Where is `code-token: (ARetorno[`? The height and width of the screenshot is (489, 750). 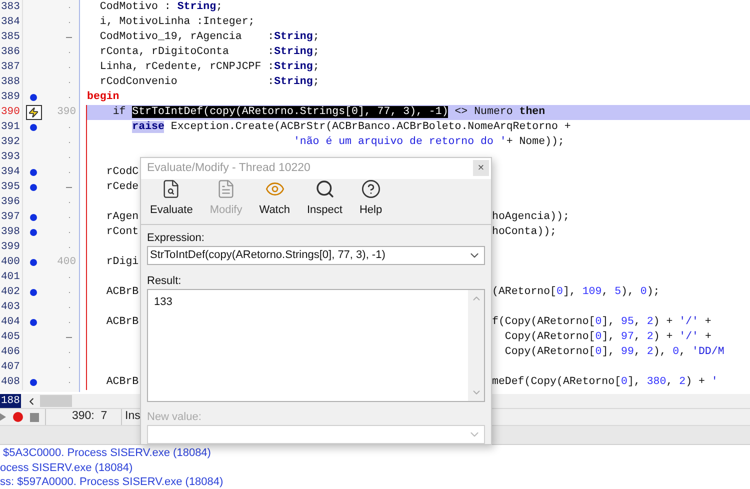
code-token: (ARetorno[ is located at coordinates (524, 292).